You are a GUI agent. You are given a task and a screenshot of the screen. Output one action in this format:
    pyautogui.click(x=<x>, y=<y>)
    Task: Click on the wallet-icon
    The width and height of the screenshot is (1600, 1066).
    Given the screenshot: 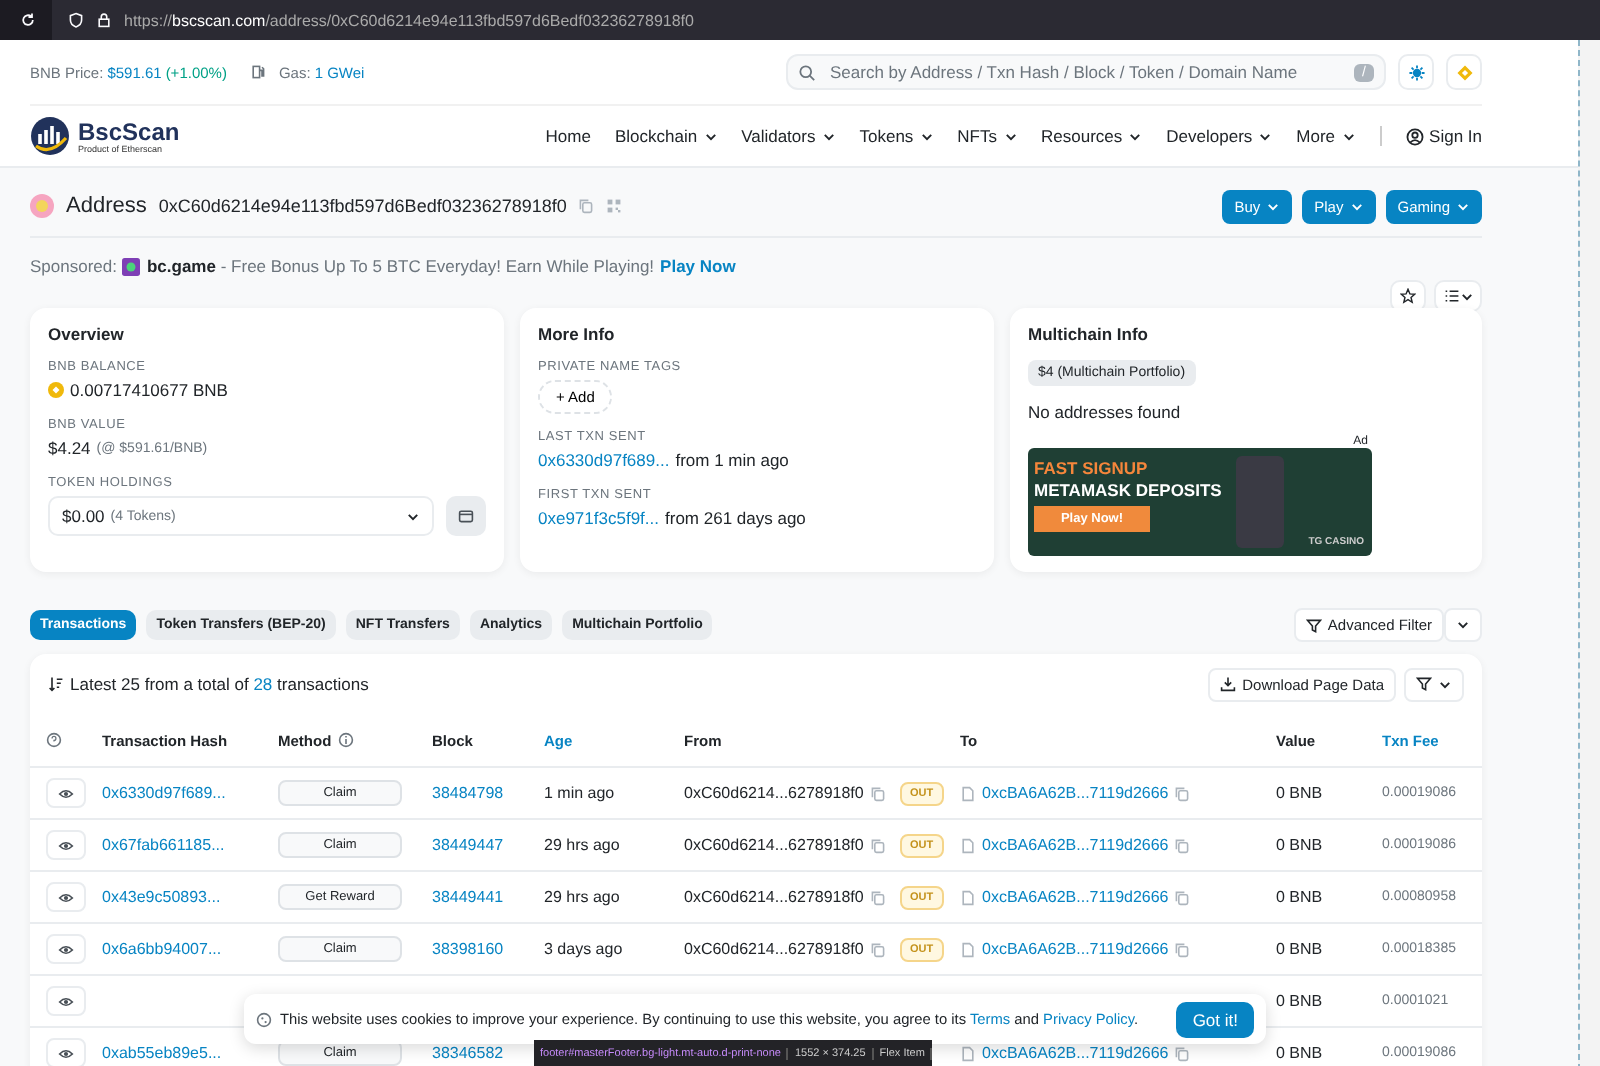 What is the action you would take?
    pyautogui.click(x=466, y=516)
    